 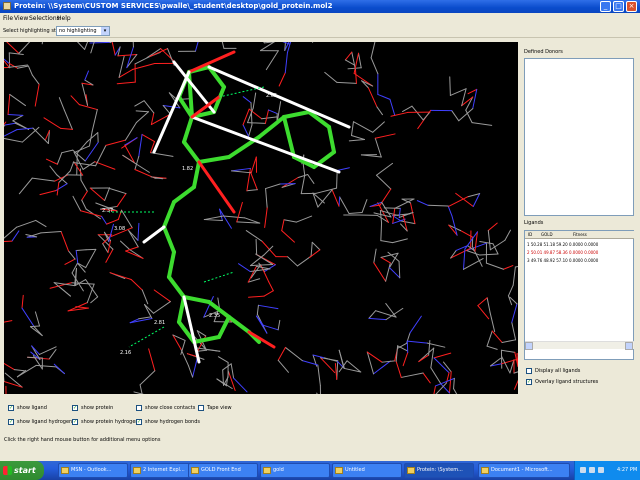 What do you see at coordinates (223, 470) in the screenshot?
I see `taskbar-item: GOLD Front End` at bounding box center [223, 470].